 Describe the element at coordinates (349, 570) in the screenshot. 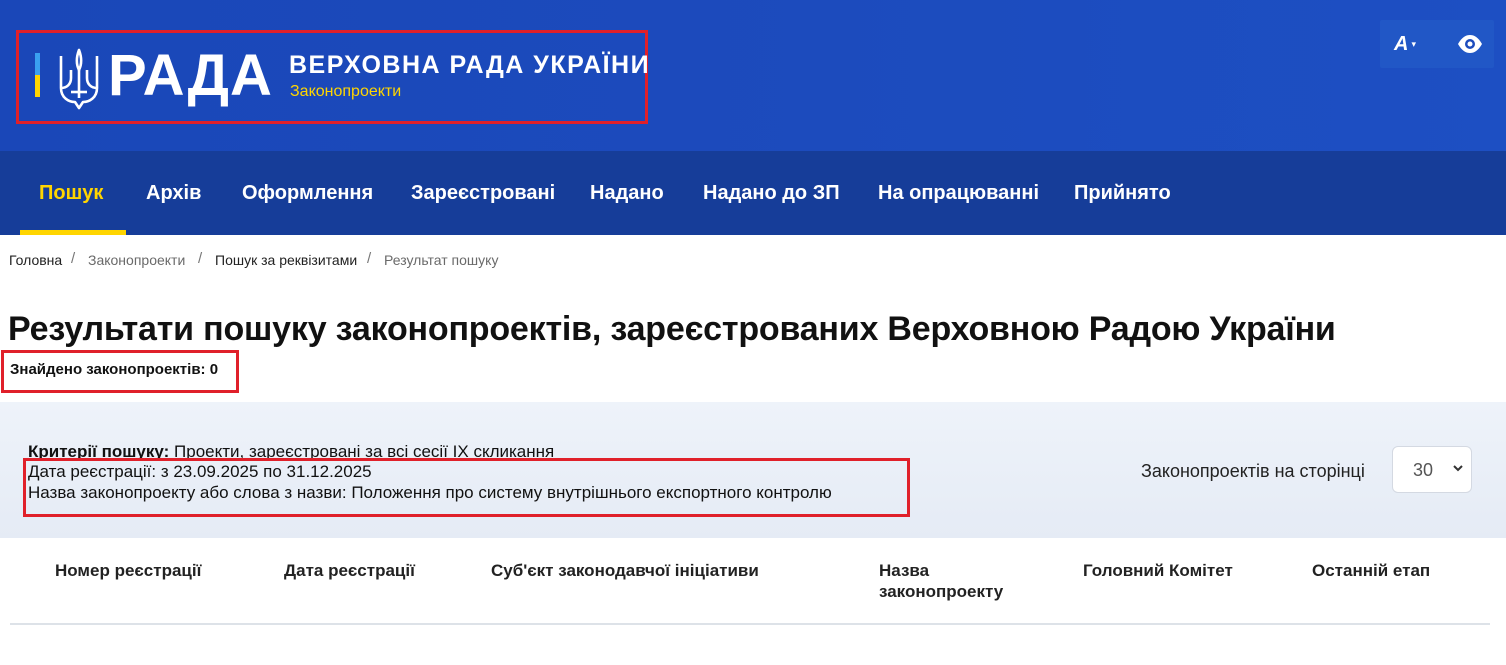

I see `column-header-reg-date: Дата реєстрації` at that location.